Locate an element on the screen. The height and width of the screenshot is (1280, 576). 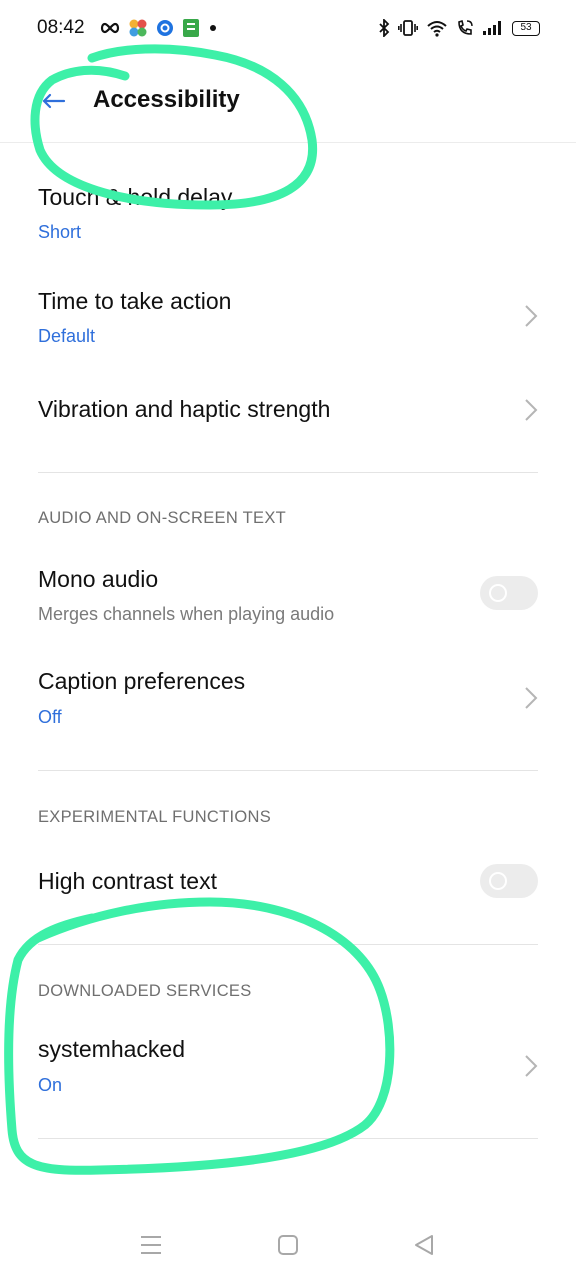
back-arrow-icon is located at coordinates (53, 101).